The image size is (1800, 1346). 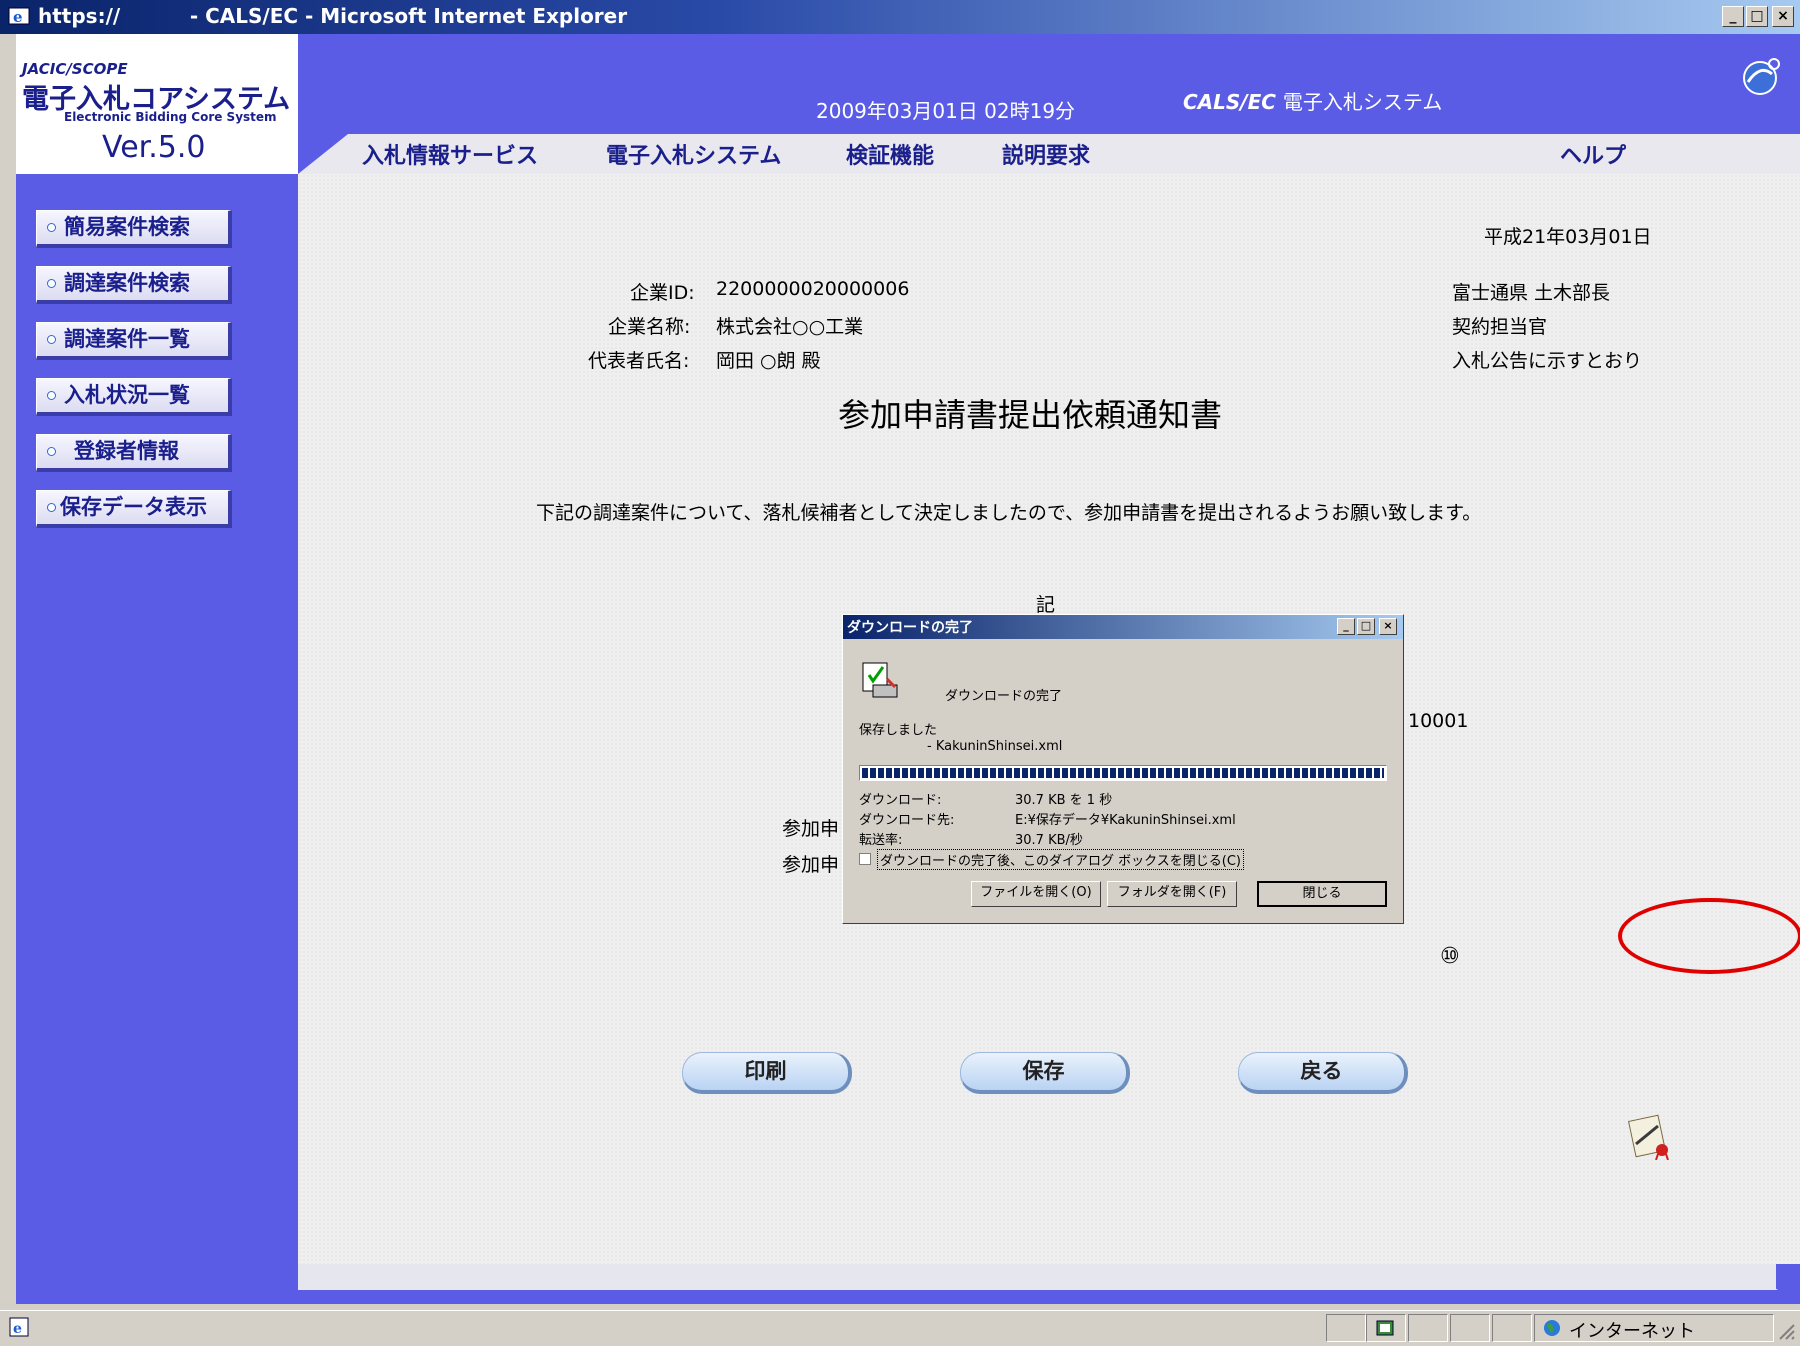 What do you see at coordinates (1648, 1137) in the screenshot?
I see `certificate-icon` at bounding box center [1648, 1137].